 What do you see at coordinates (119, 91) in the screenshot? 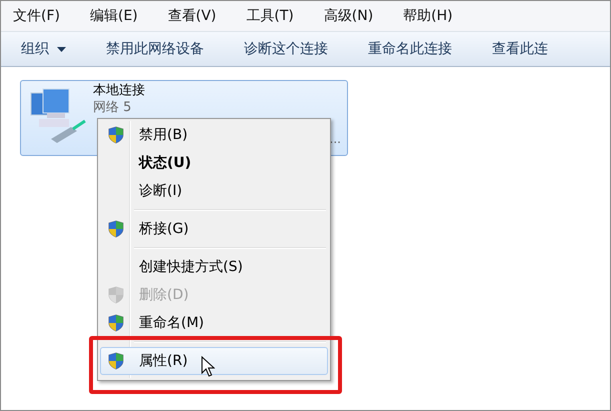
I see `connection-name: 本地连接` at bounding box center [119, 91].